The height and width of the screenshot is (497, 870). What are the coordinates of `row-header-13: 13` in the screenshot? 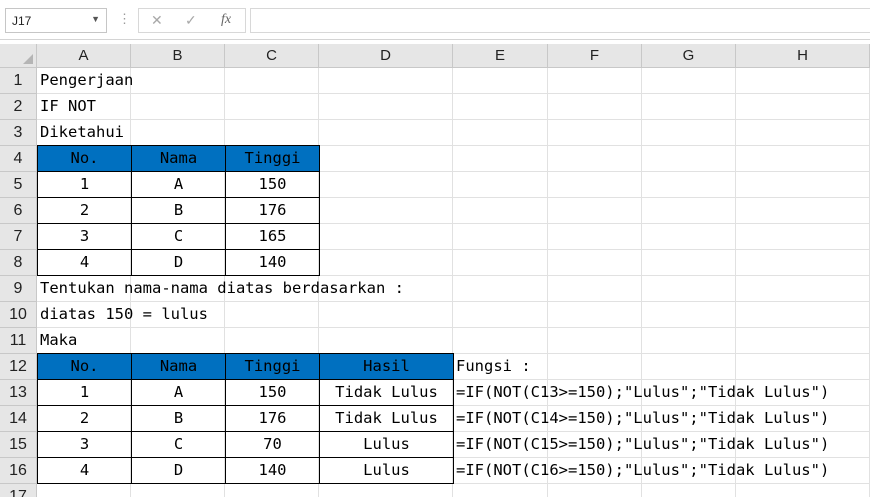 It's located at (18, 393).